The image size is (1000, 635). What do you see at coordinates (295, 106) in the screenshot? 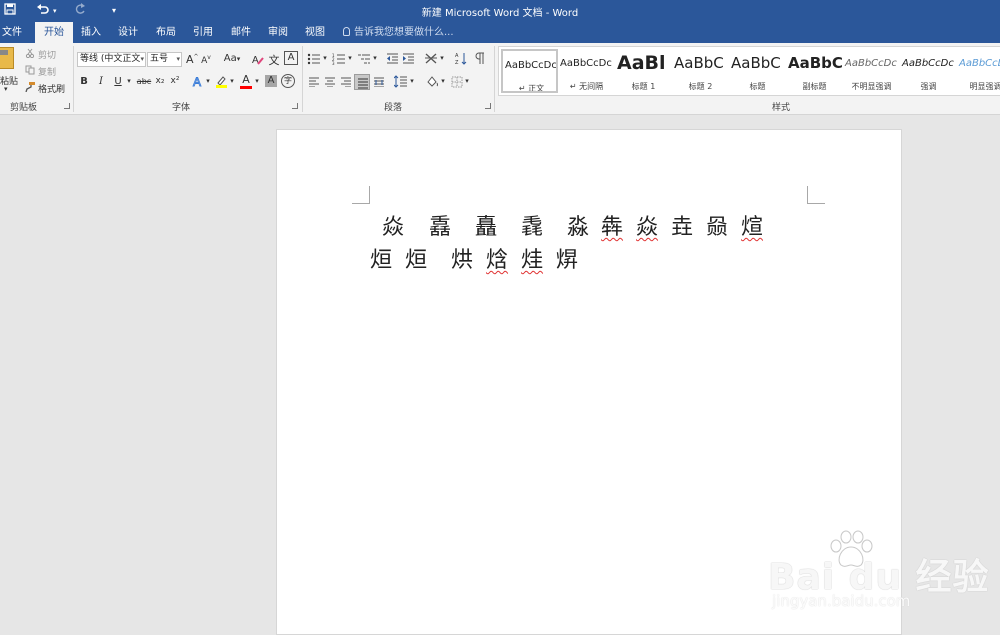
I see `font-launcher-icon` at bounding box center [295, 106].